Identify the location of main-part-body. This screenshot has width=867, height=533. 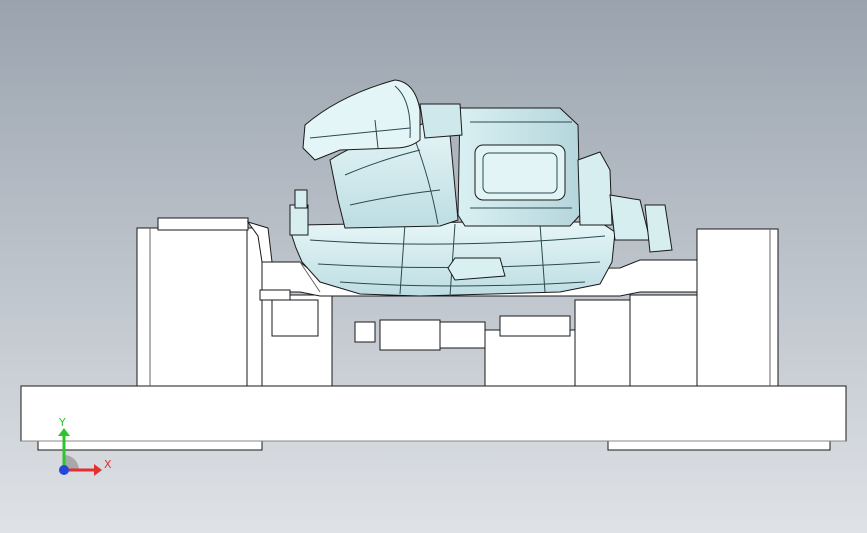
(452, 259).